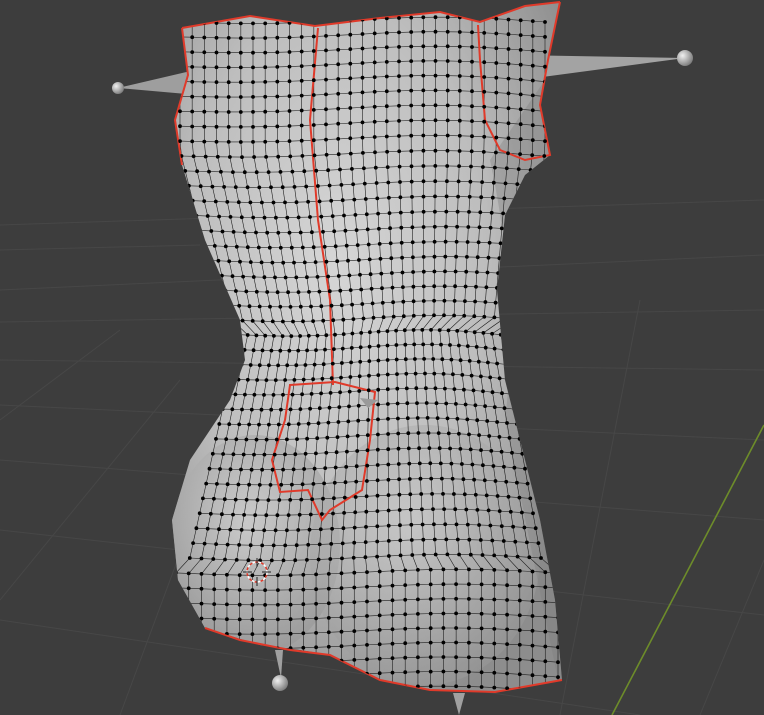 The height and width of the screenshot is (715, 764). Describe the element at coordinates (280, 670) in the screenshot. I see `bone-empty-bottom-left` at that location.